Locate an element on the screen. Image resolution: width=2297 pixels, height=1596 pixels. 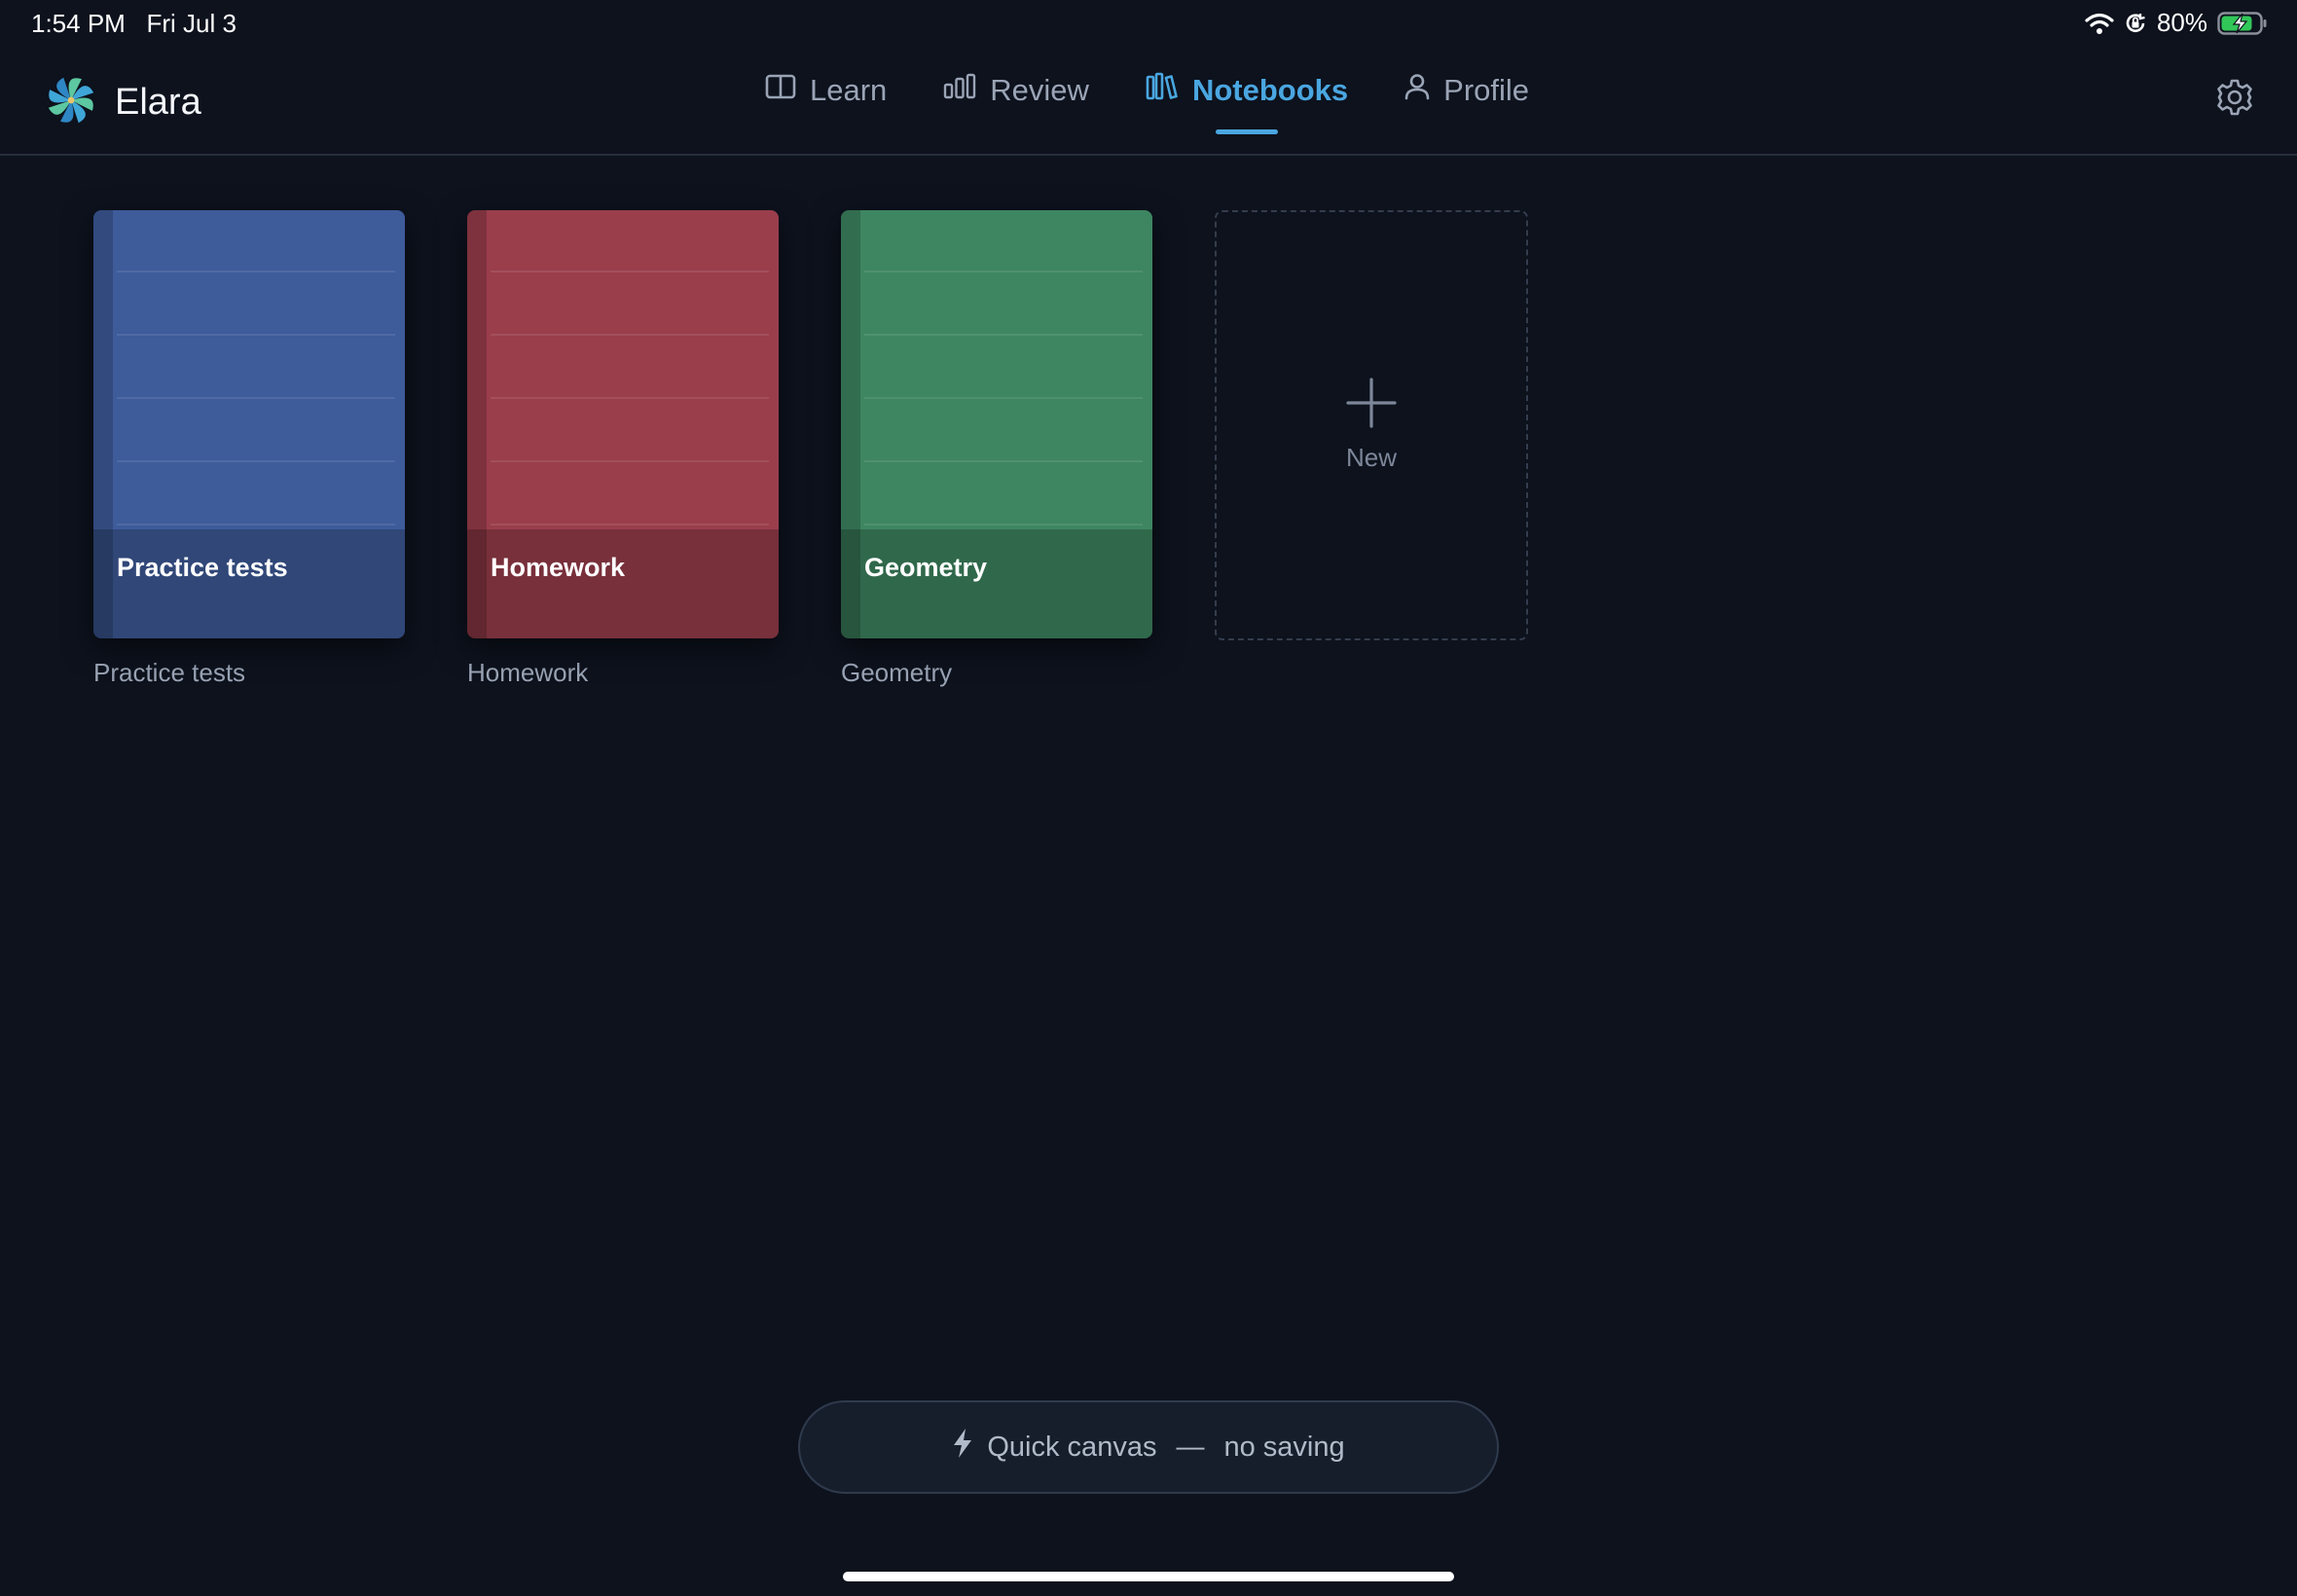
settings-button is located at coordinates (2234, 100).